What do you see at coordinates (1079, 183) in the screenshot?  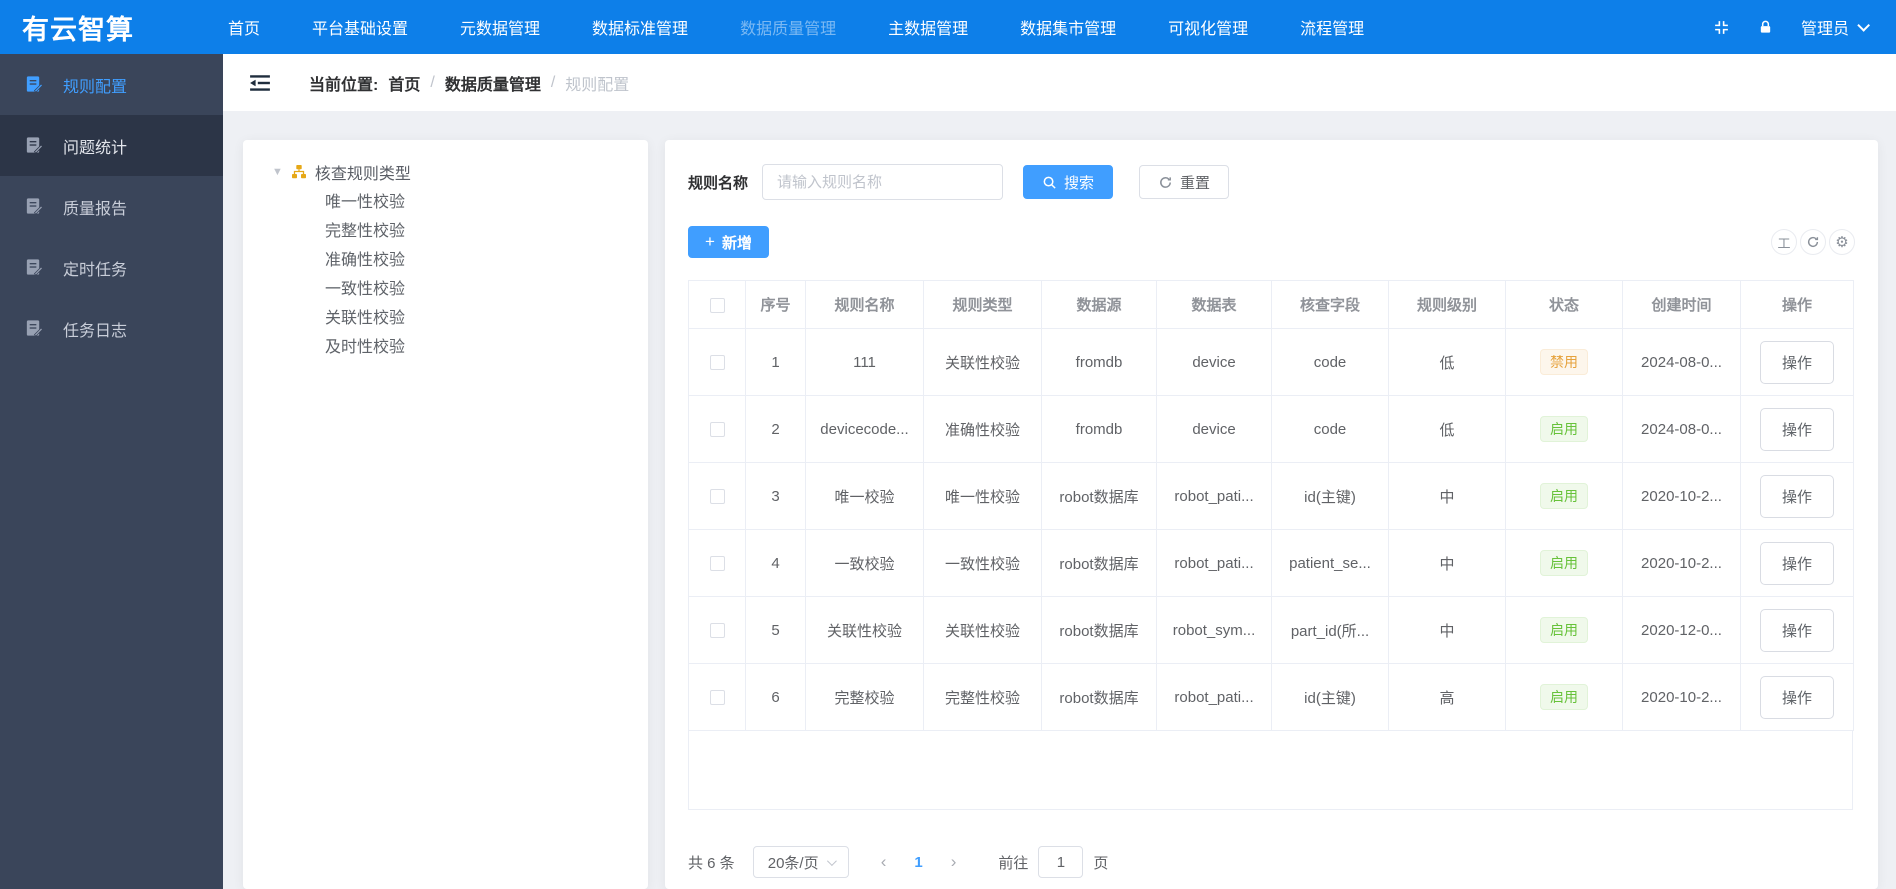 I see `search-button-label: 搜索` at bounding box center [1079, 183].